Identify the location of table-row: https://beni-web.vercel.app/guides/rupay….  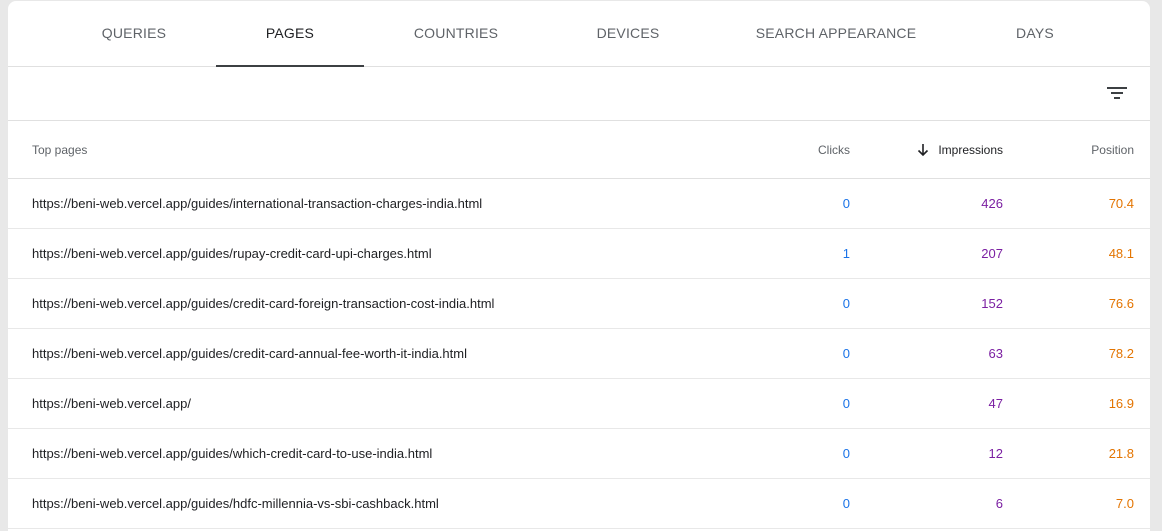
(579, 254).